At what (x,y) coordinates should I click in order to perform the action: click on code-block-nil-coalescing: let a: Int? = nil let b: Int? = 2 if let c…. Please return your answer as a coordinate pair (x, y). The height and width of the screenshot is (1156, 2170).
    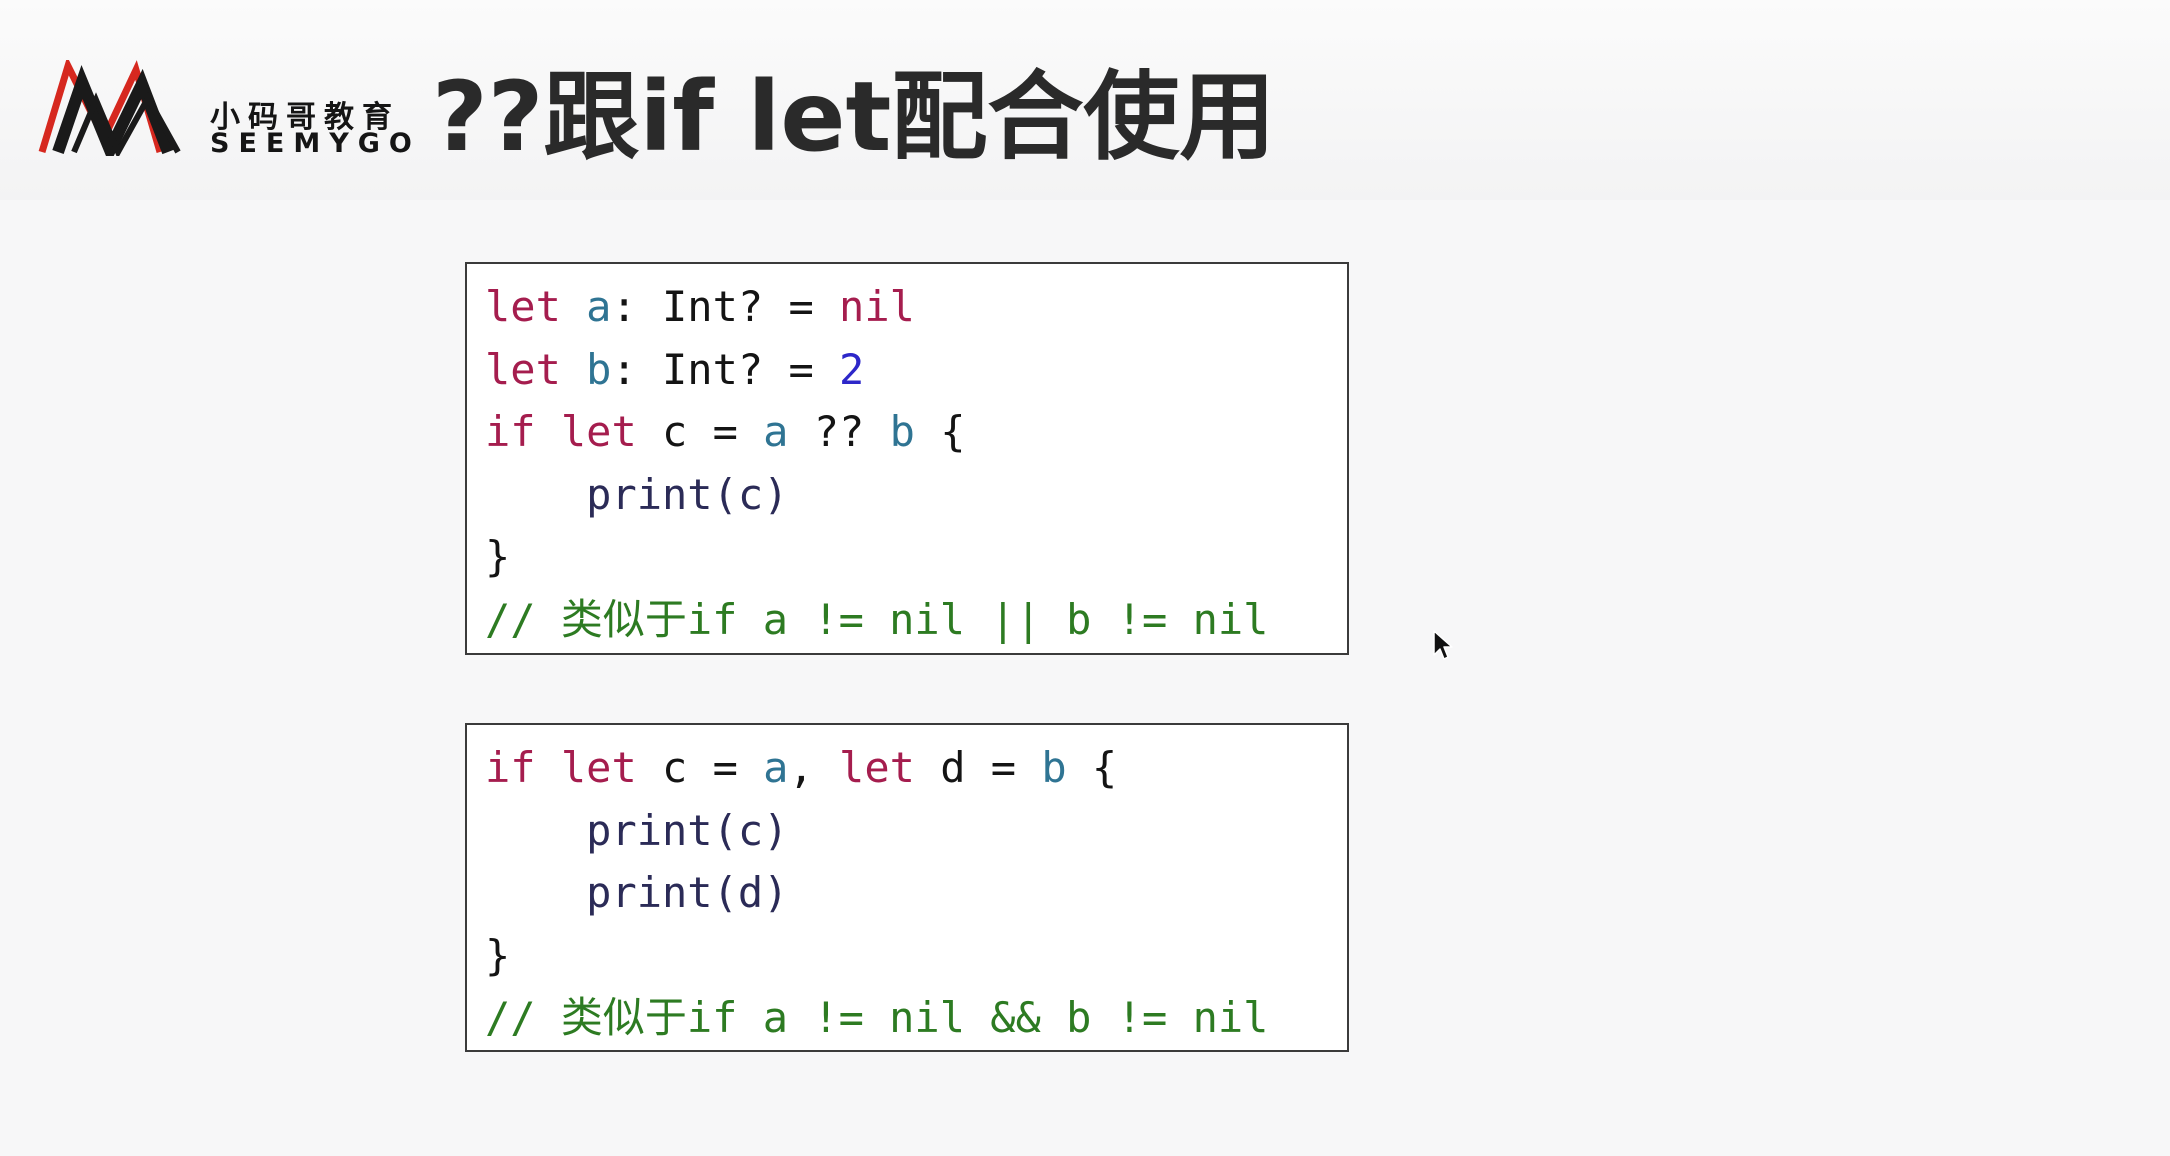
    Looking at the image, I should click on (907, 458).